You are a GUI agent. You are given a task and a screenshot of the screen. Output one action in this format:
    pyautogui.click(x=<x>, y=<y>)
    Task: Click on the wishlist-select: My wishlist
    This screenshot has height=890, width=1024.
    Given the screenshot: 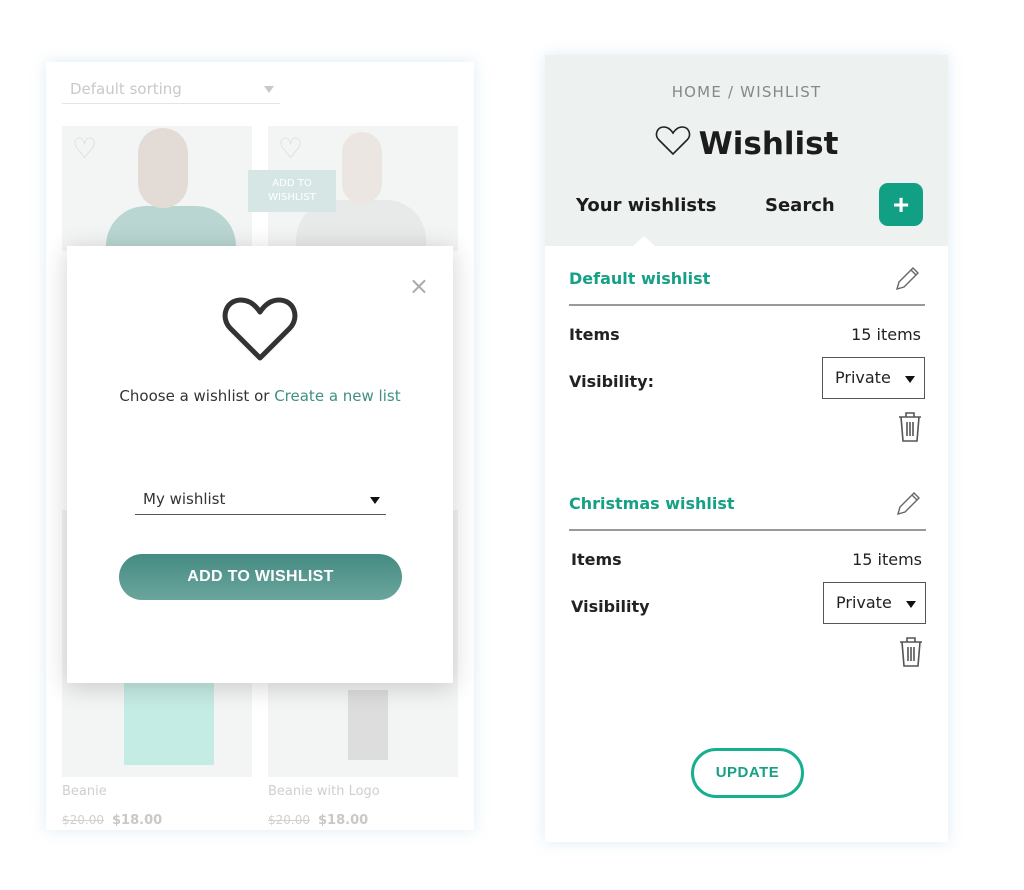 What is the action you would take?
    pyautogui.click(x=260, y=500)
    